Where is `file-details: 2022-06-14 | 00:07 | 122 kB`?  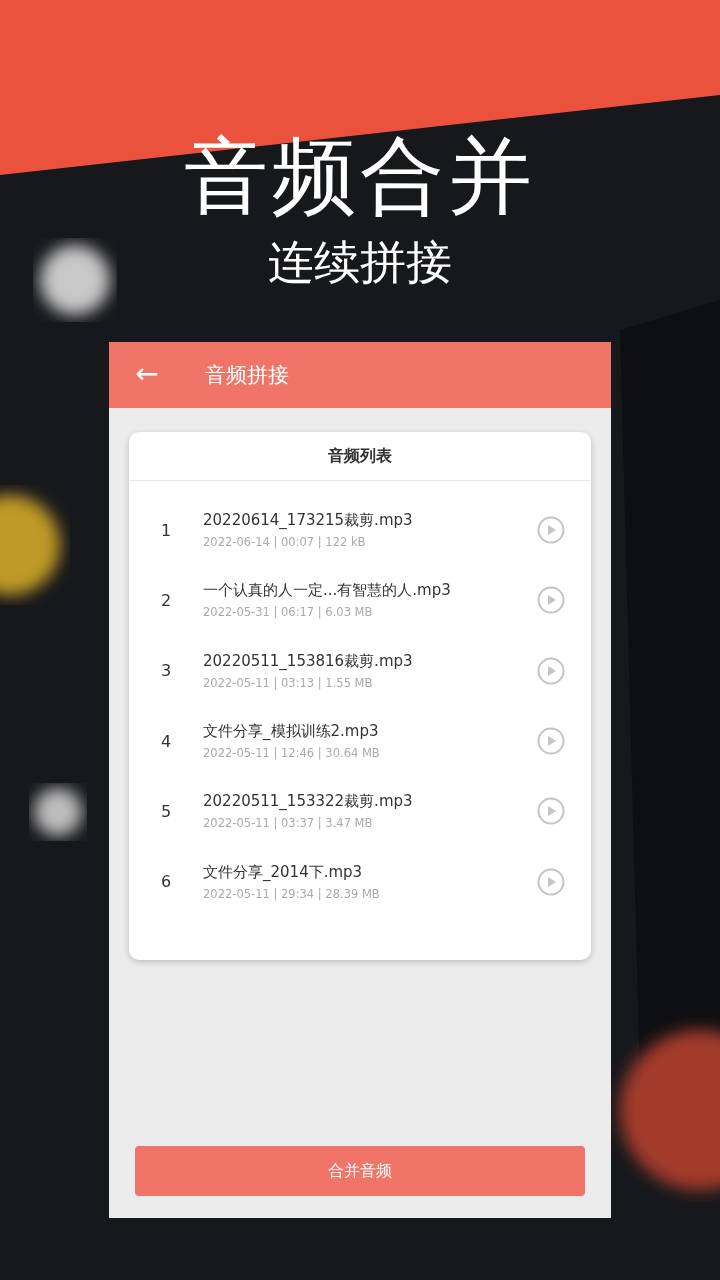
file-details: 2022-06-14 | 00:07 | 122 kB is located at coordinates (285, 542).